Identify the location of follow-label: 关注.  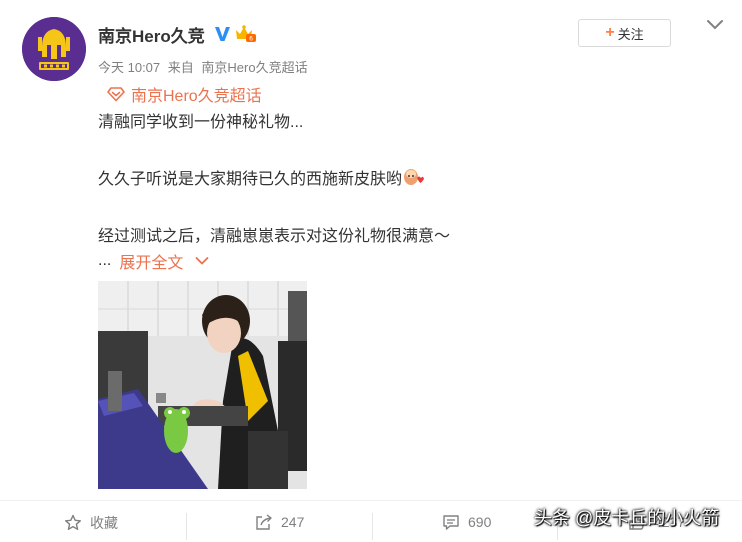
(630, 34).